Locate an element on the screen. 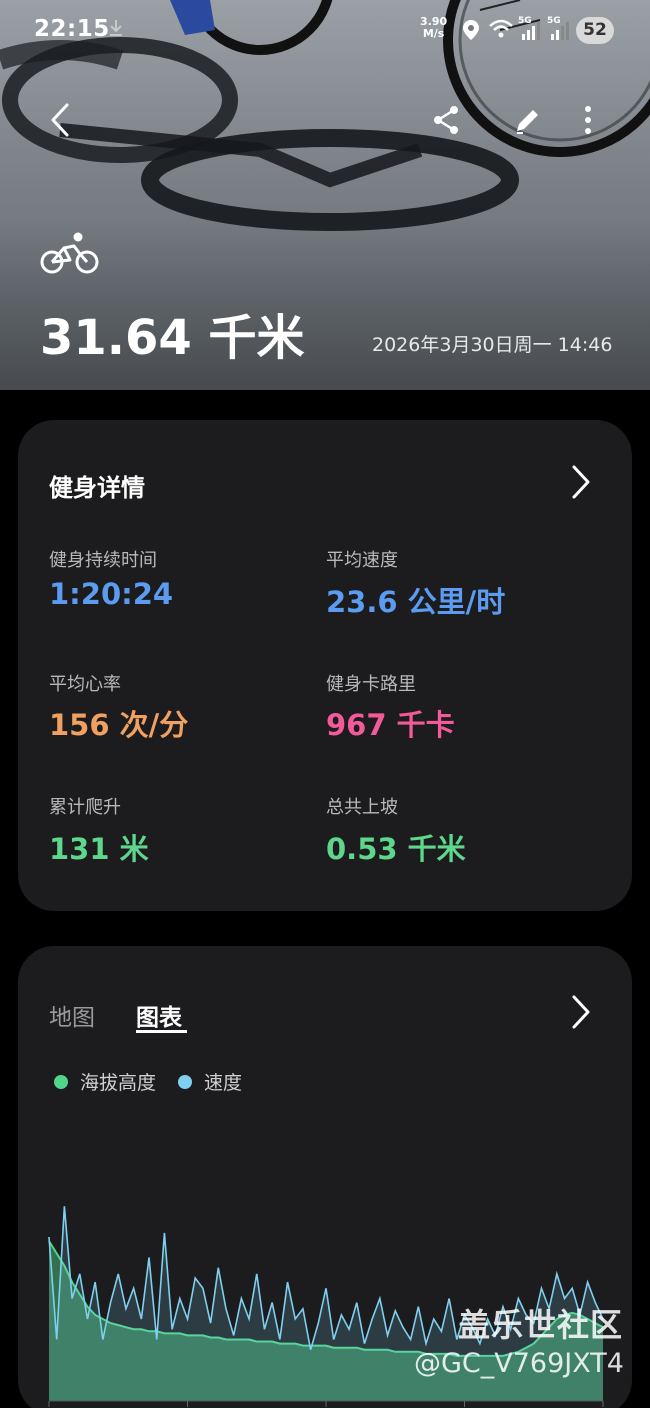 This screenshot has height=1408, width=650. legend-item-speed: 速度 is located at coordinates (210, 1081).